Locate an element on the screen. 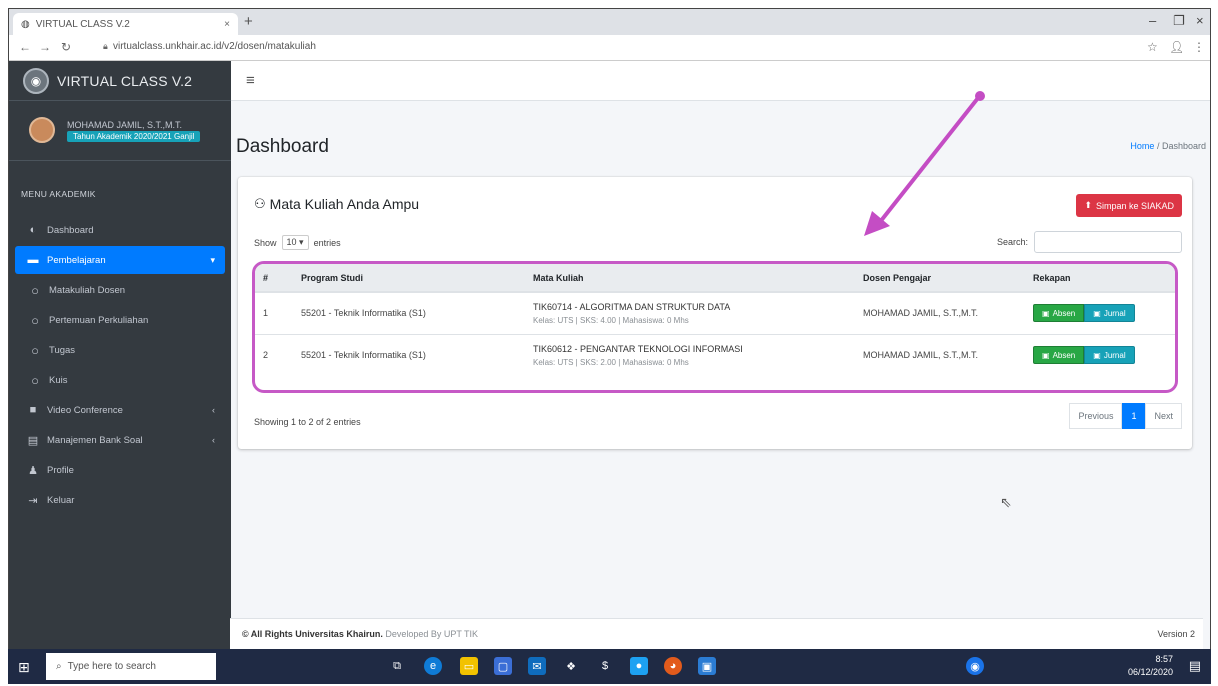 The image size is (1218, 686). column-header: Rekapan is located at coordinates (1100, 278).